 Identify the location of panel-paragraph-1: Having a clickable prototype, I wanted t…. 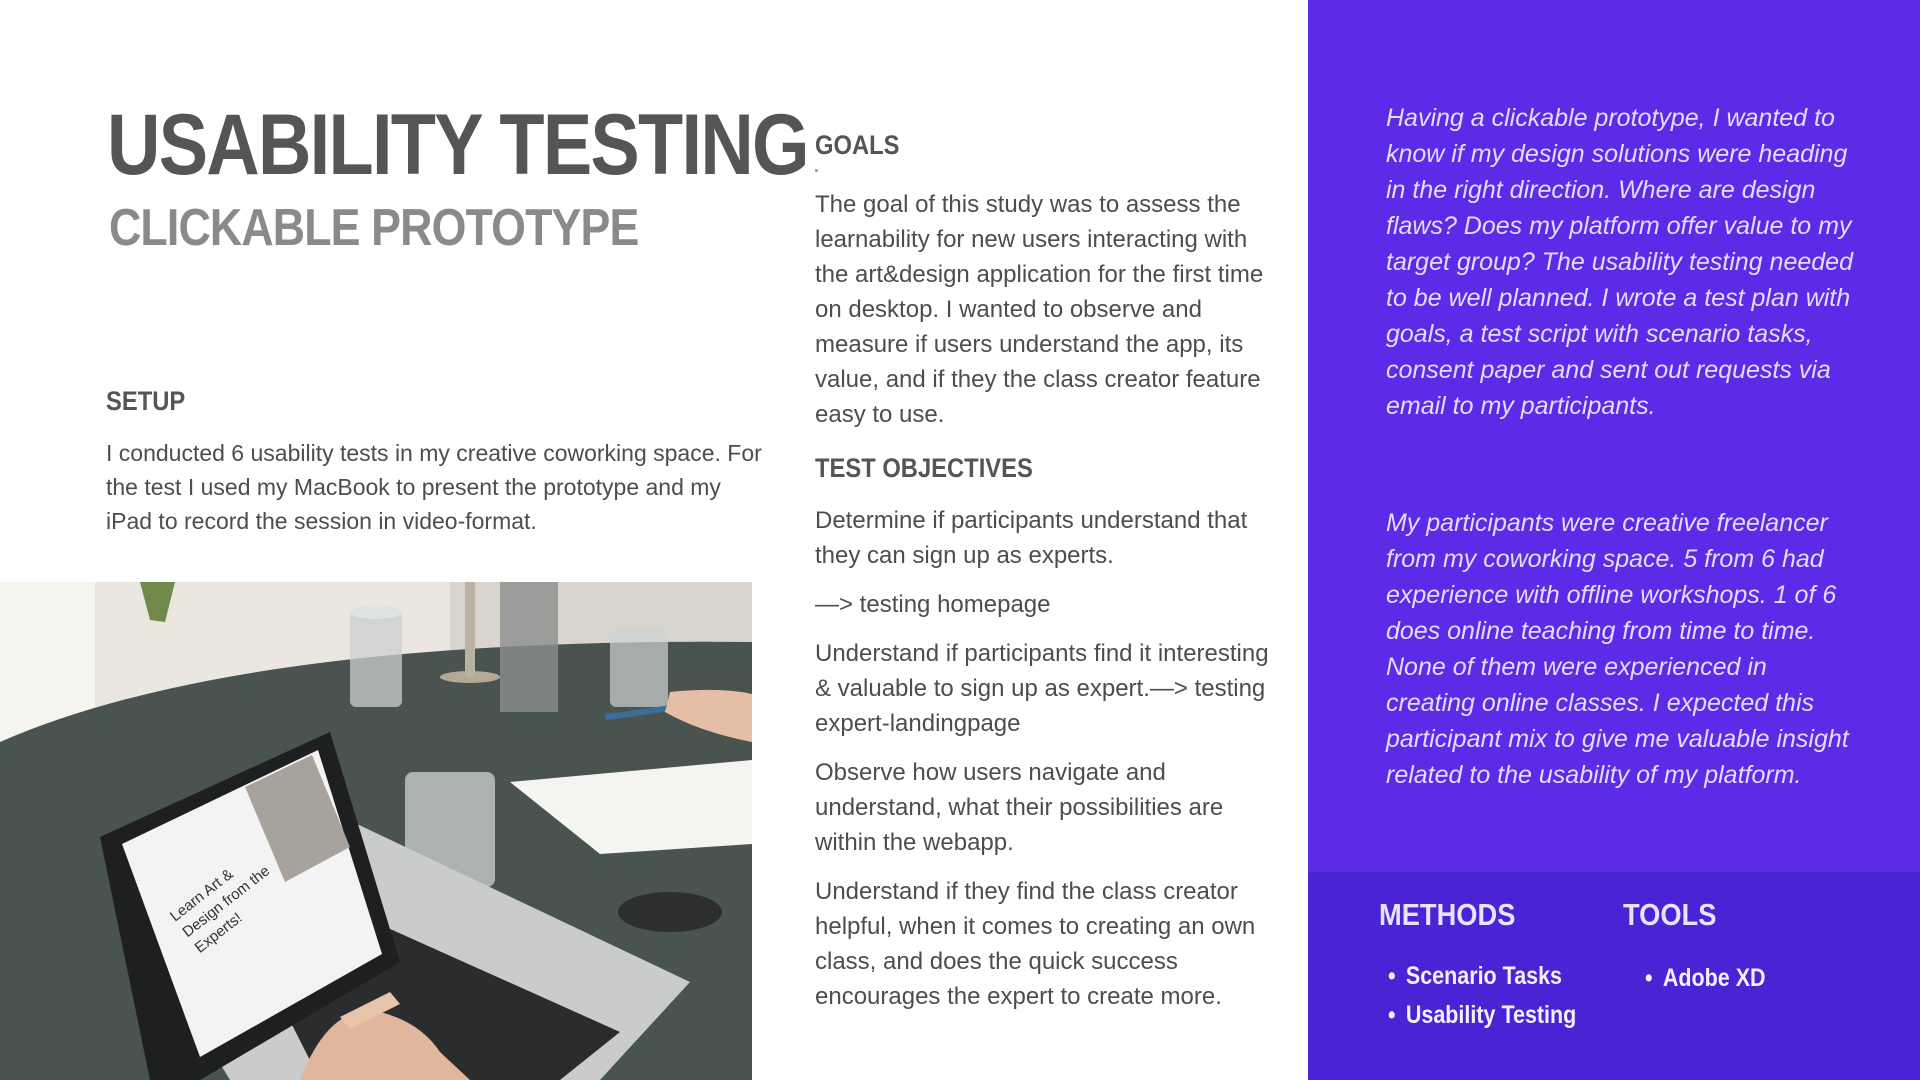
(1619, 262).